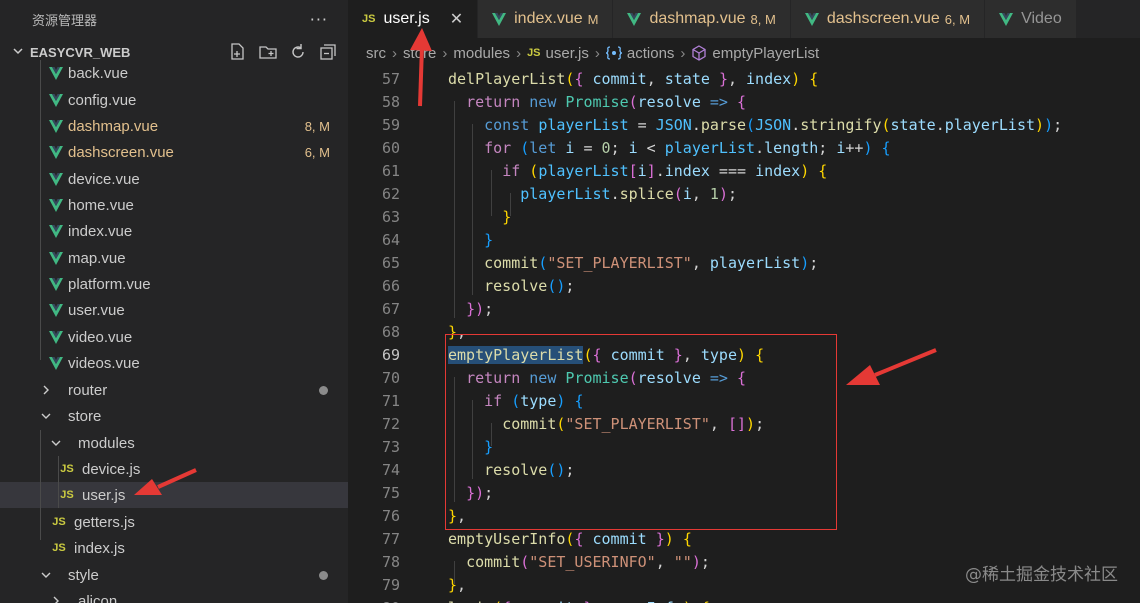  Describe the element at coordinates (104, 179) in the screenshot. I see `tree-item-label: device.vue` at that location.